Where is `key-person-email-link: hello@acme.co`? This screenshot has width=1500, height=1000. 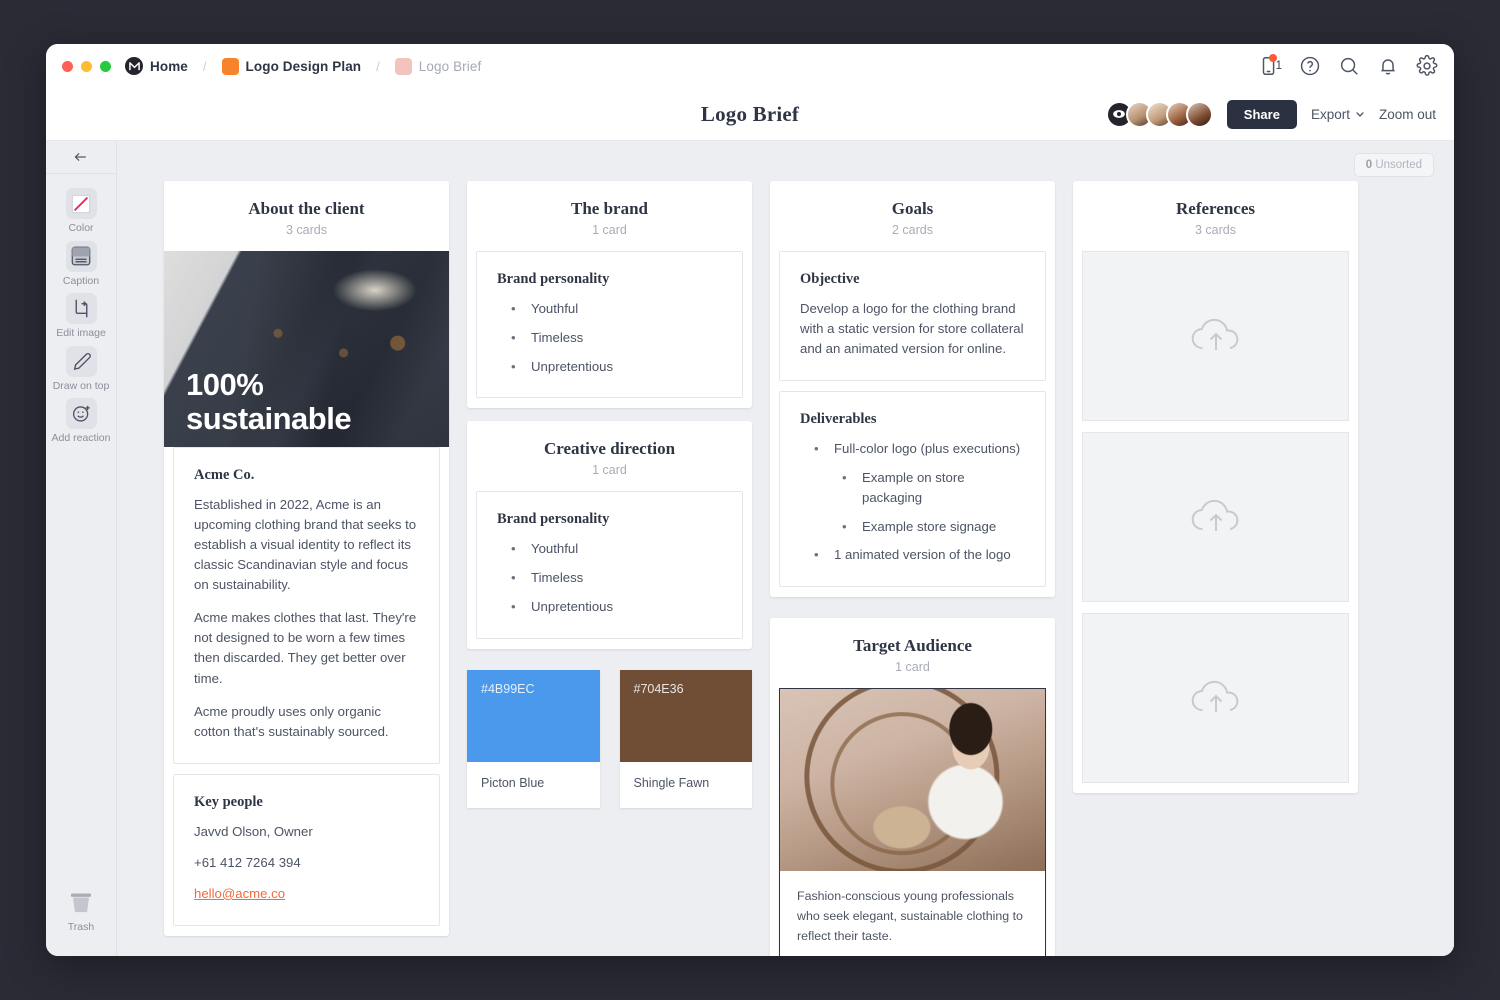 key-person-email-link: hello@acme.co is located at coordinates (306, 894).